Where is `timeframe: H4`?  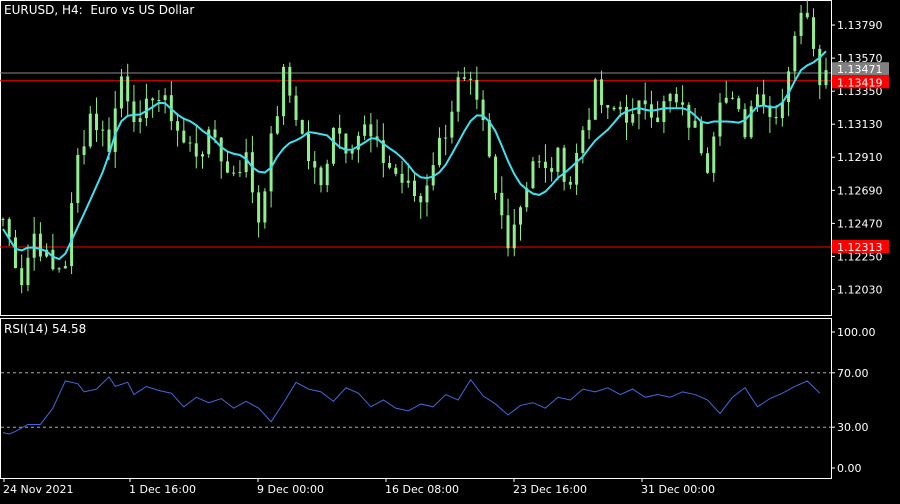
timeframe: H4 is located at coordinates (70, 10).